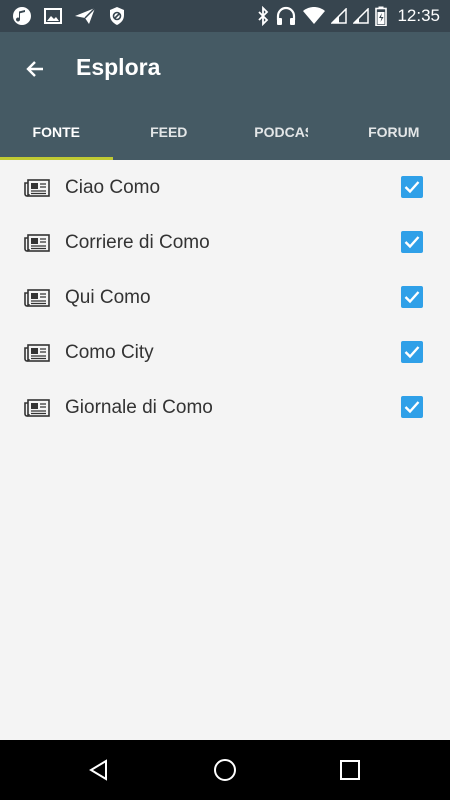 The image size is (450, 800). I want to click on recents-square-icon, so click(350, 770).